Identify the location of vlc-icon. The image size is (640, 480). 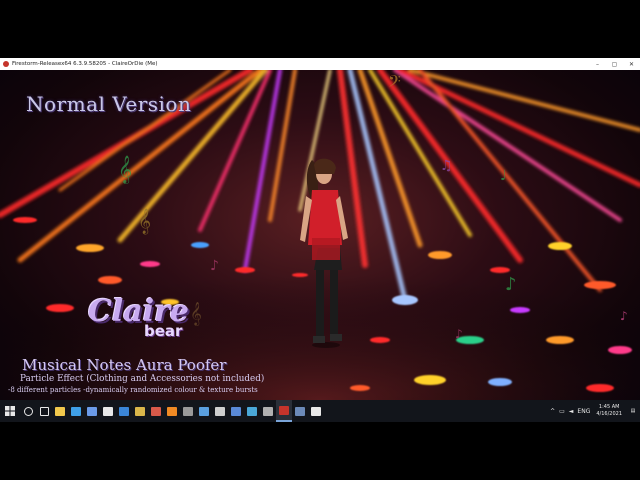
(172, 411).